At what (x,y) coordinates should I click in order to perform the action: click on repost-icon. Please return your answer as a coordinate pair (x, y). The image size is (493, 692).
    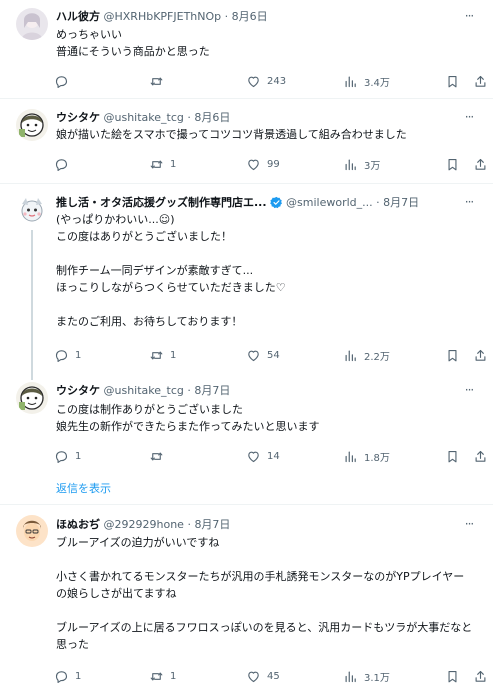
    Looking at the image, I should click on (156, 81).